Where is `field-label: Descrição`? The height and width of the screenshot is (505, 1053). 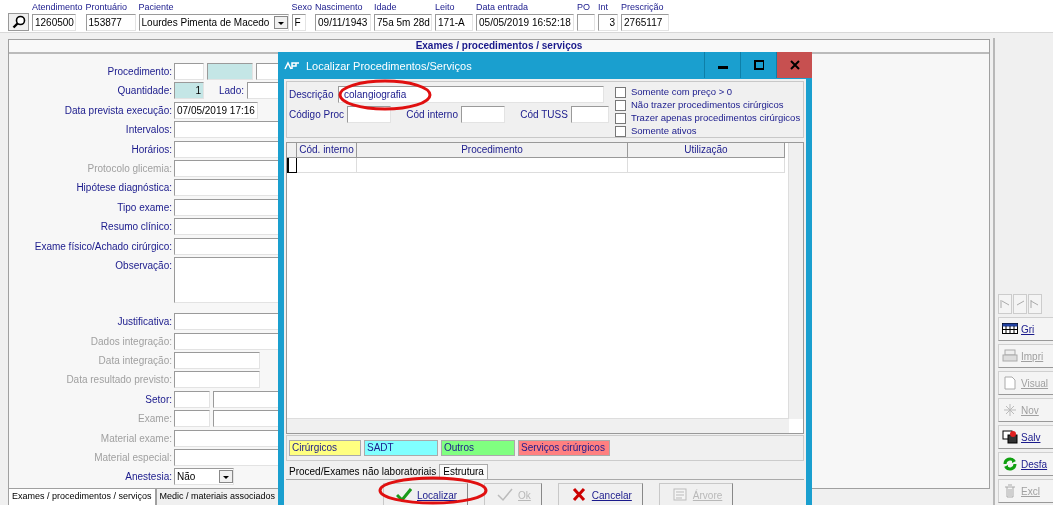
field-label: Descrição is located at coordinates (311, 94).